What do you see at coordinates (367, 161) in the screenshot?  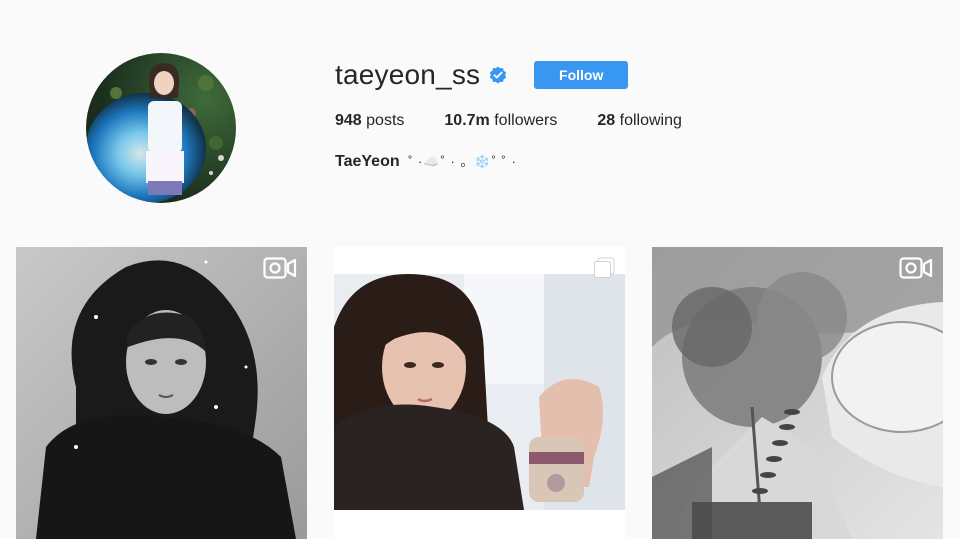 I see `bio-name: TaeYeon` at bounding box center [367, 161].